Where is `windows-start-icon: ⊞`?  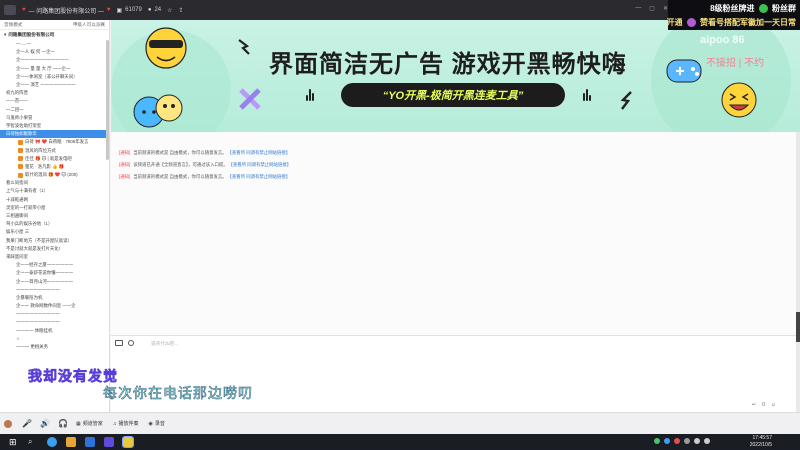
windows-start-icon: ⊞ is located at coordinates (14, 442).